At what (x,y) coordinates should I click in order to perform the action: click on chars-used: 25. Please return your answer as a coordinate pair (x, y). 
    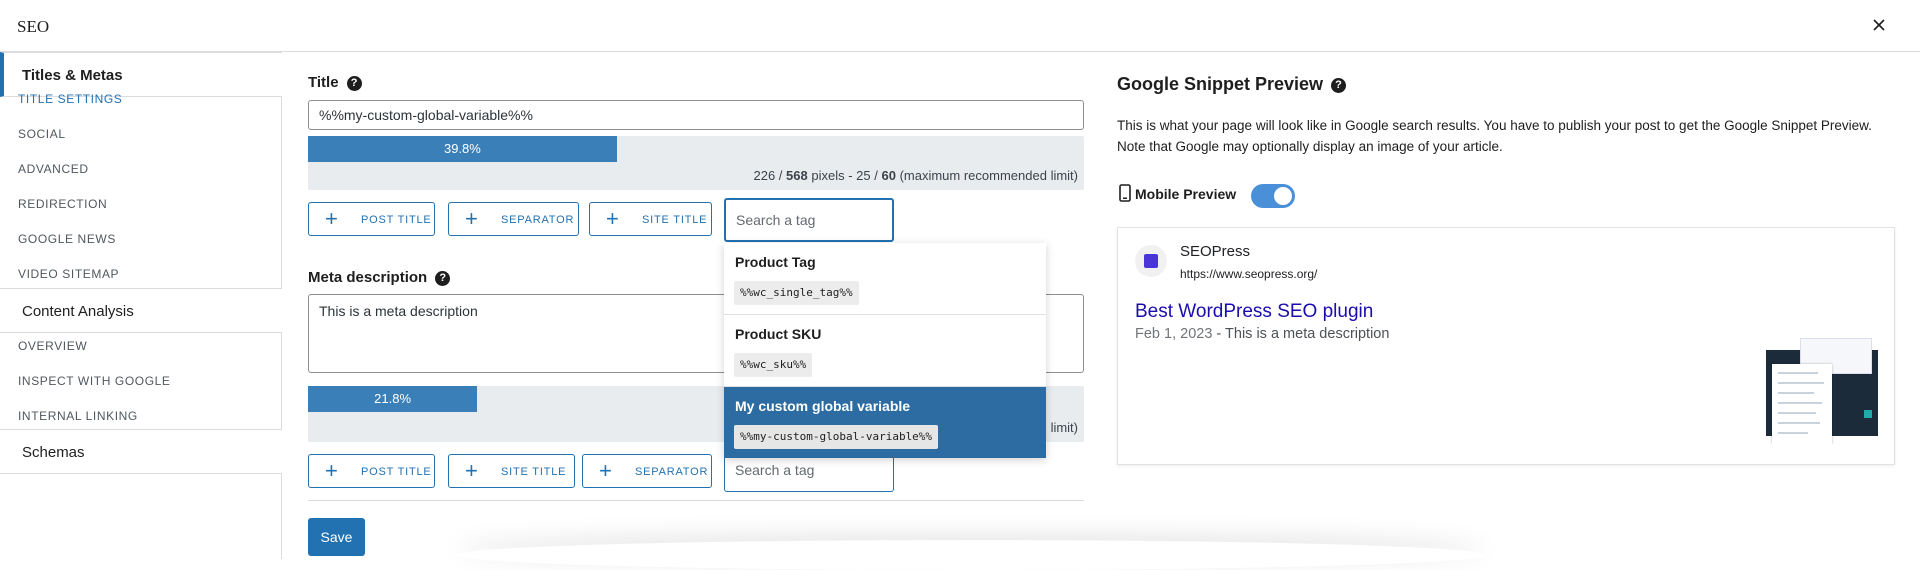
    Looking at the image, I should click on (863, 175).